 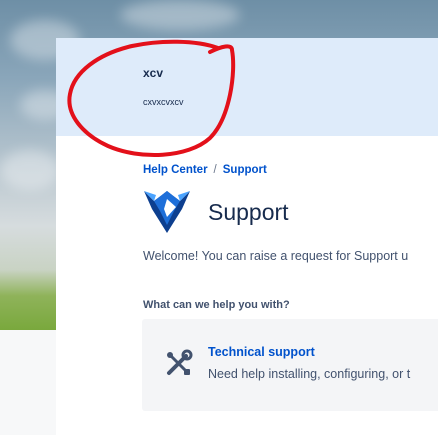 I want to click on breadcrumb-support-link: Support, so click(x=245, y=170).